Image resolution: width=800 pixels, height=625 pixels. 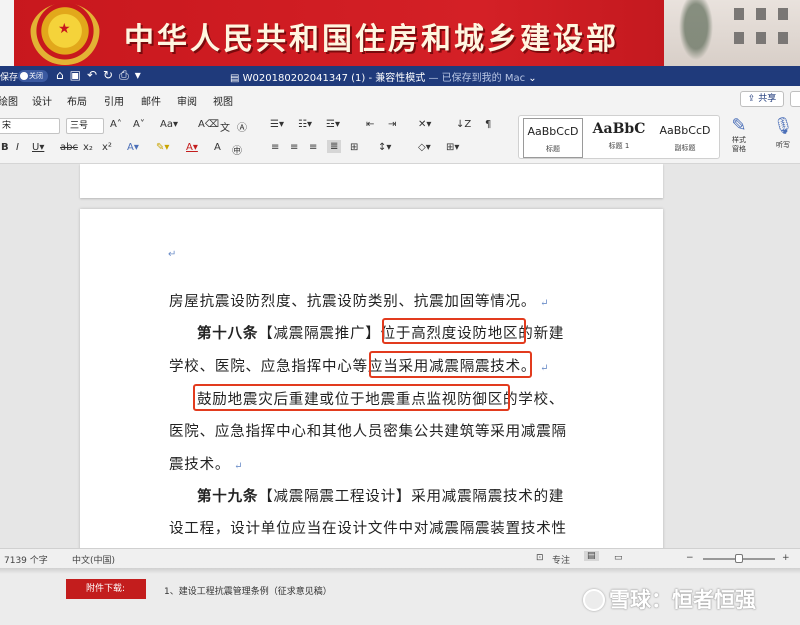 I want to click on focus-mode-label: 专注, so click(x=561, y=559).